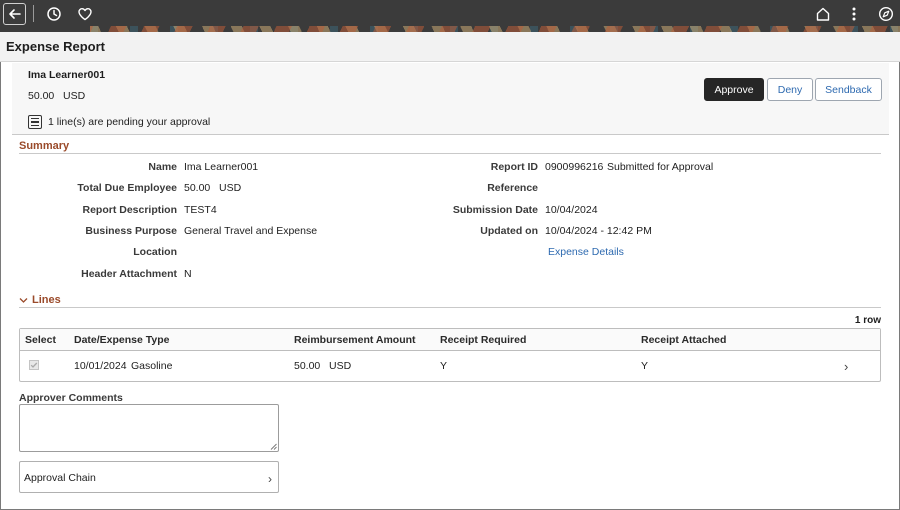 The image size is (900, 510). What do you see at coordinates (149, 477) in the screenshot?
I see `approval-chain-button: Approval Chain ›` at bounding box center [149, 477].